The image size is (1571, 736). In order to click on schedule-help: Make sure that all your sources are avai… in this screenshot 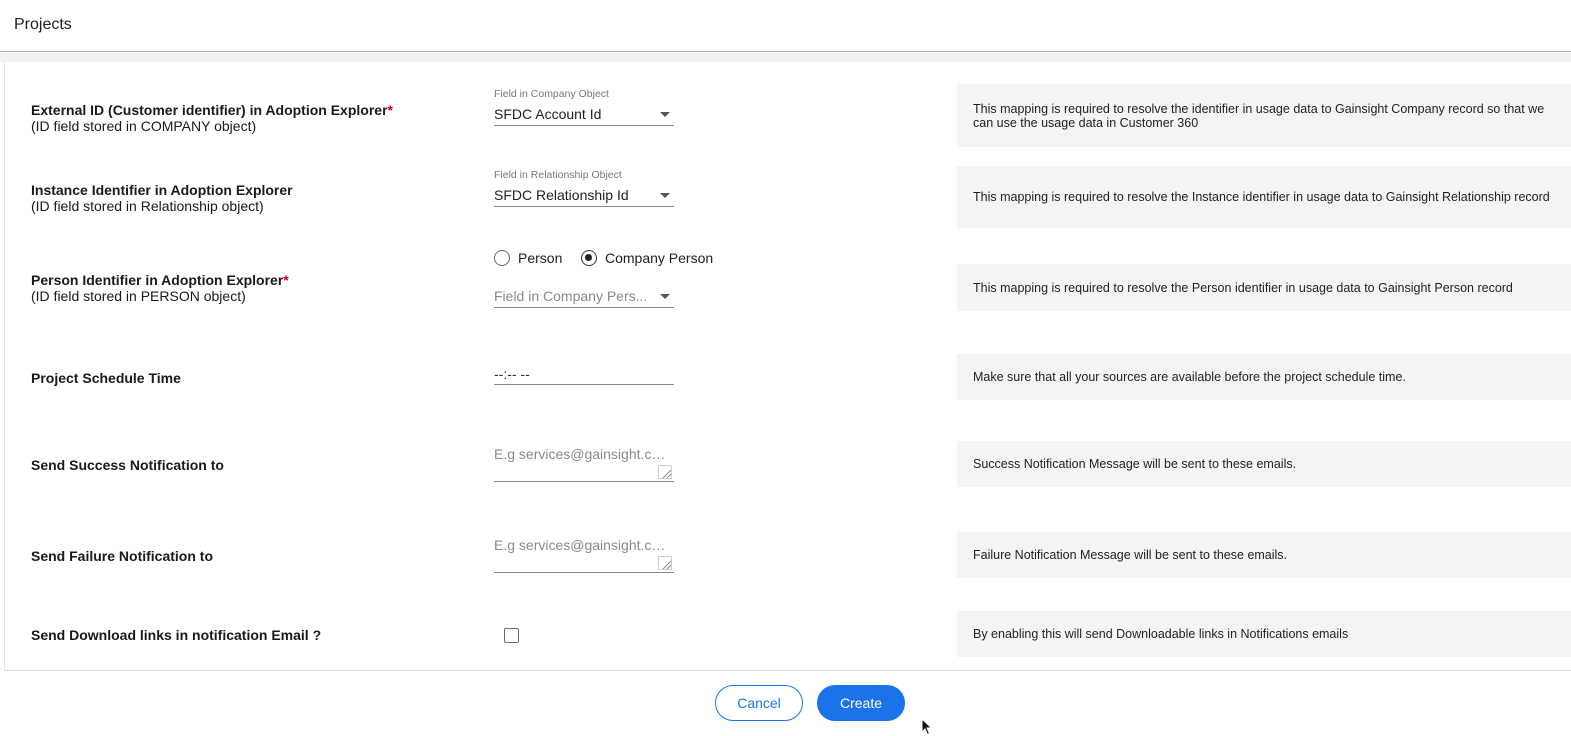, I will do `click(1264, 377)`.